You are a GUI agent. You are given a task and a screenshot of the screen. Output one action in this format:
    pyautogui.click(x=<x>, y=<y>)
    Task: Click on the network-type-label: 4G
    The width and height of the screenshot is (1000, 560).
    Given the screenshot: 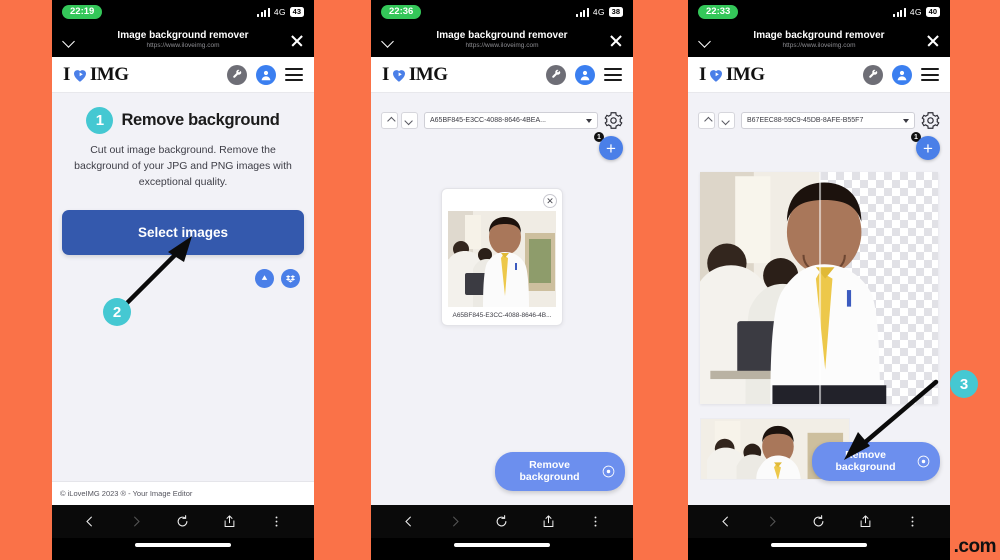 What is the action you would take?
    pyautogui.click(x=279, y=12)
    